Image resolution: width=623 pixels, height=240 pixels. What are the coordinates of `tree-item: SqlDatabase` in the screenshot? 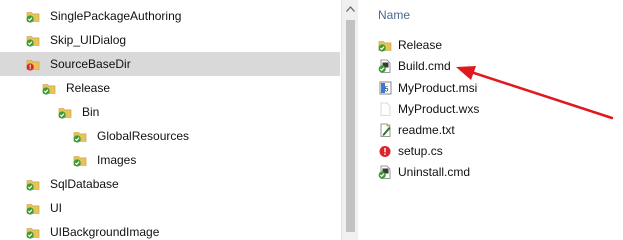 It's located at (170, 184).